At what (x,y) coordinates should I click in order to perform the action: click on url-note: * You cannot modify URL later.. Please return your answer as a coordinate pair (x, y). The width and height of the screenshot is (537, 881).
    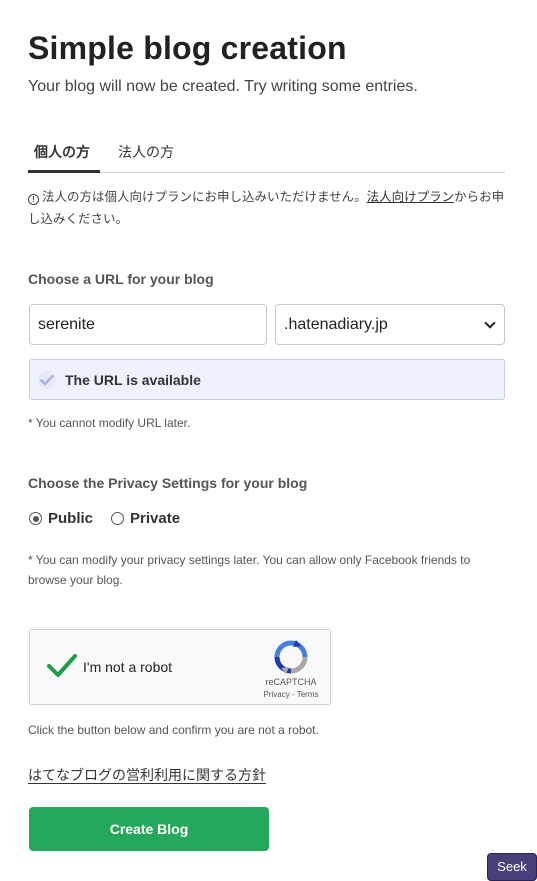
    Looking at the image, I should click on (109, 423).